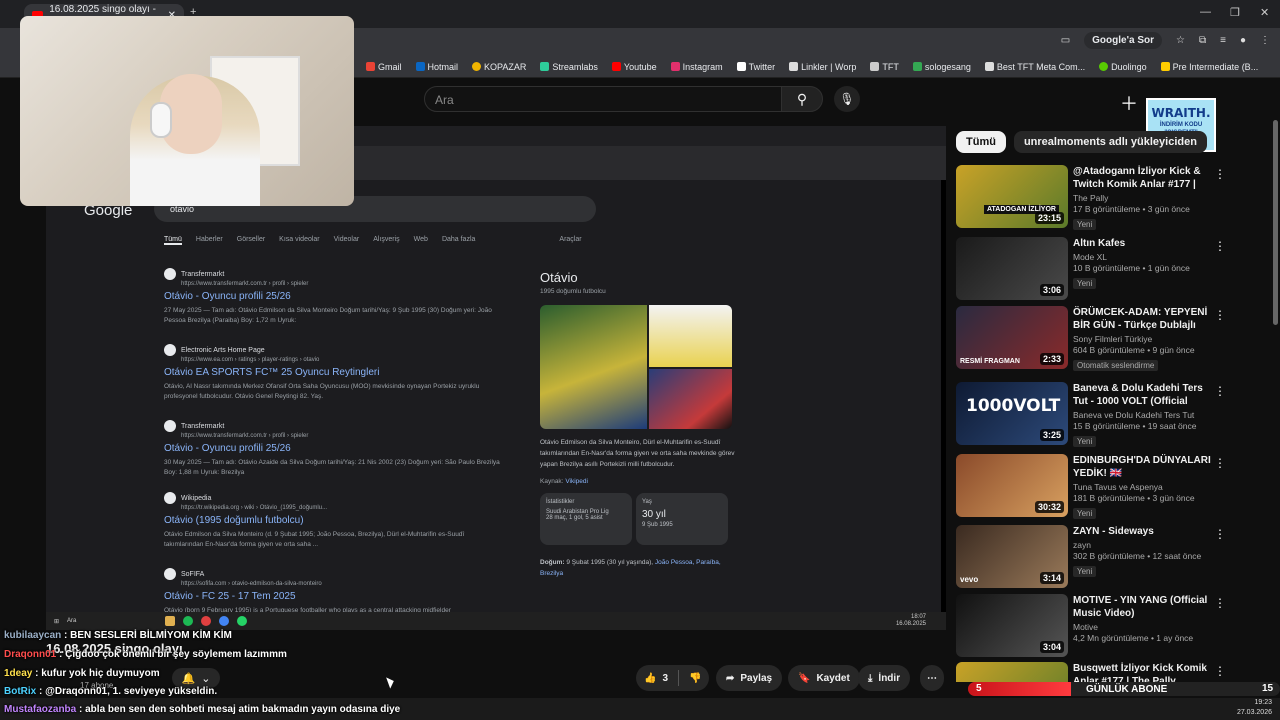 The width and height of the screenshot is (1280, 720). What do you see at coordinates (603, 99) in the screenshot?
I see `search-input: Ara` at bounding box center [603, 99].